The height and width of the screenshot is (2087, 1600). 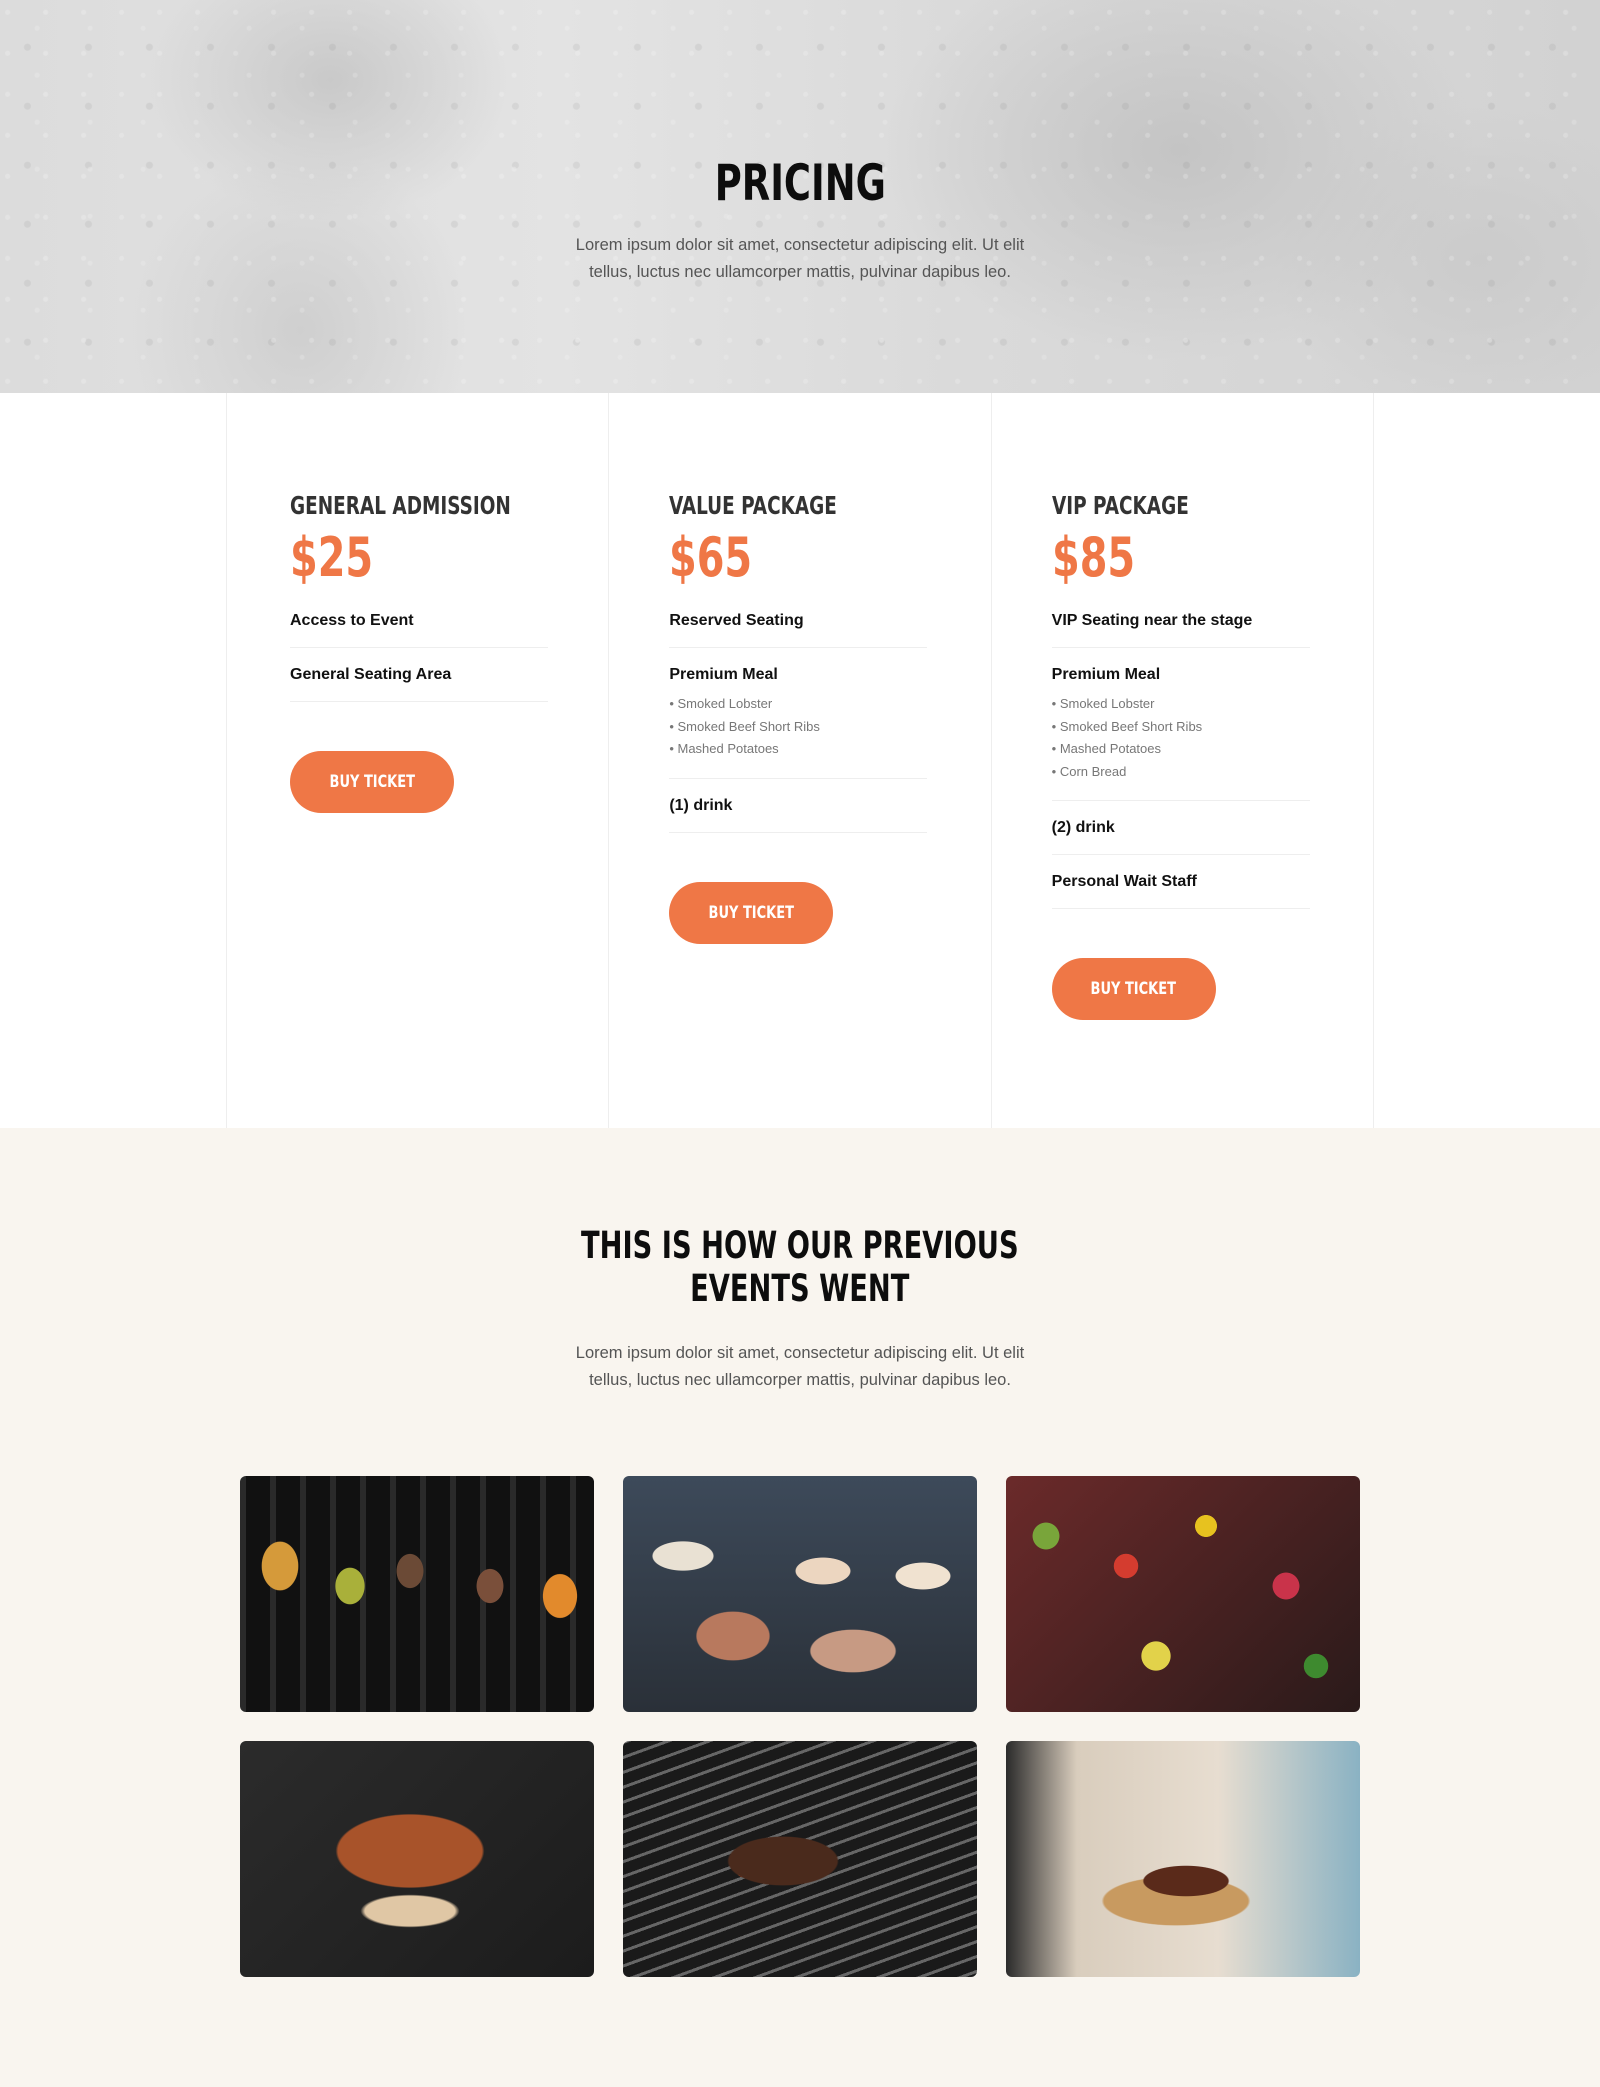 I want to click on plan-price: $65, so click(x=711, y=557).